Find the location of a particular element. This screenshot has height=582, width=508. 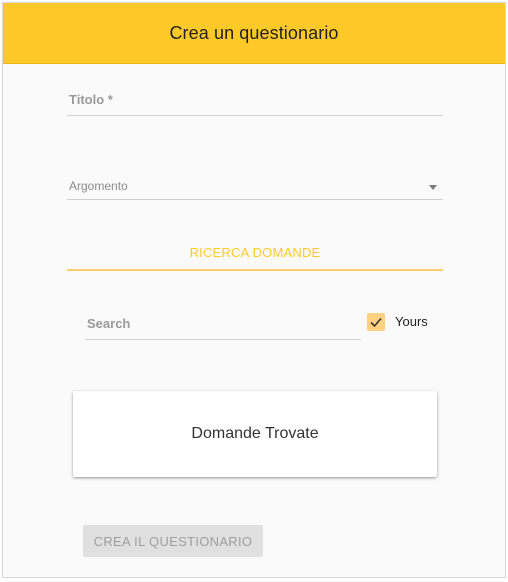

results-card: Domande Trovate is located at coordinates (255, 434).